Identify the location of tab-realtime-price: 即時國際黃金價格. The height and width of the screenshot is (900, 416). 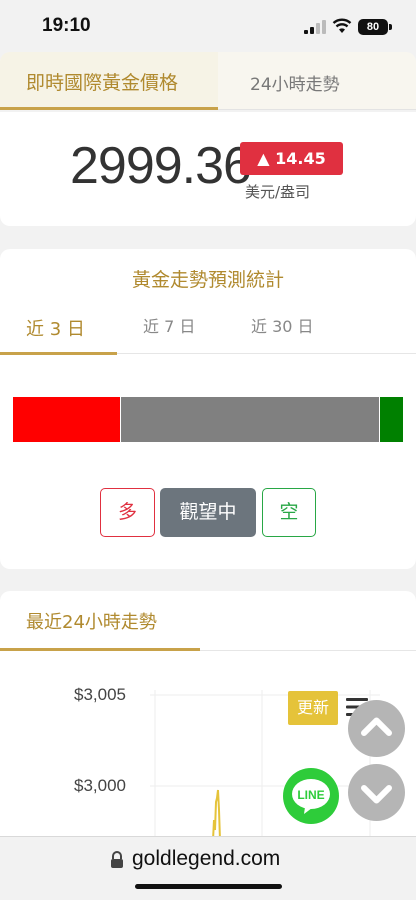
(109, 81).